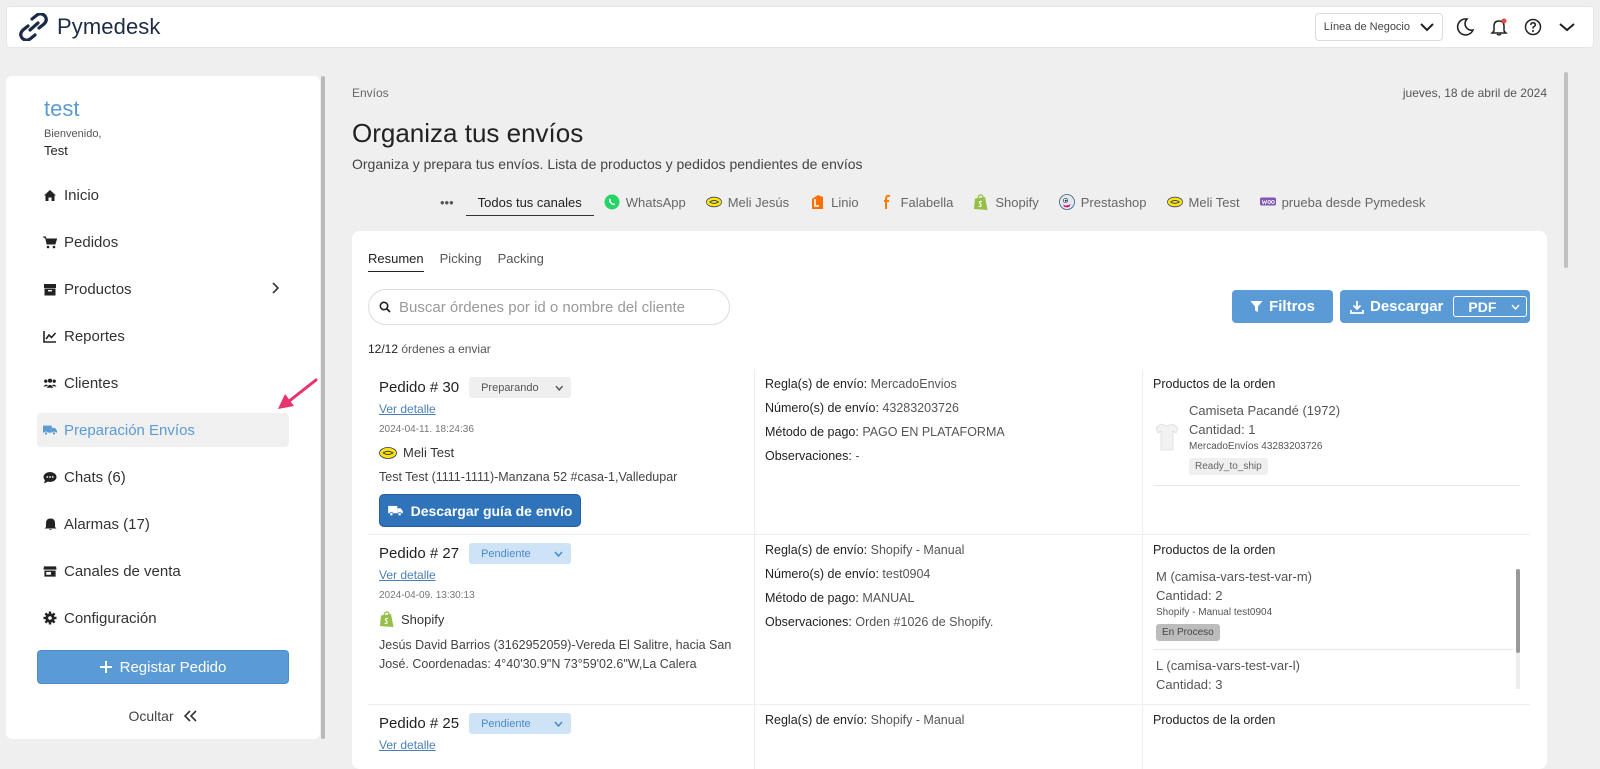  I want to click on channel-tab-falabella: Falabella, so click(916, 202).